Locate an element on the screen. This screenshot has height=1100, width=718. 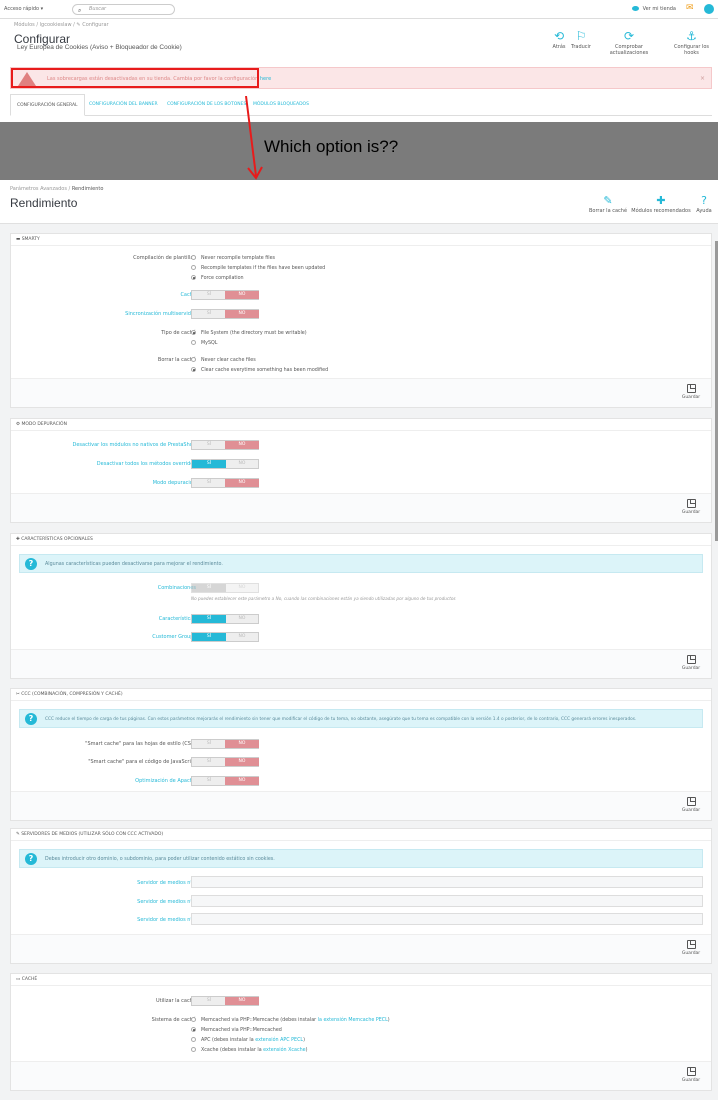
combinations-toggle: SÍ NO is located at coordinates (225, 588).